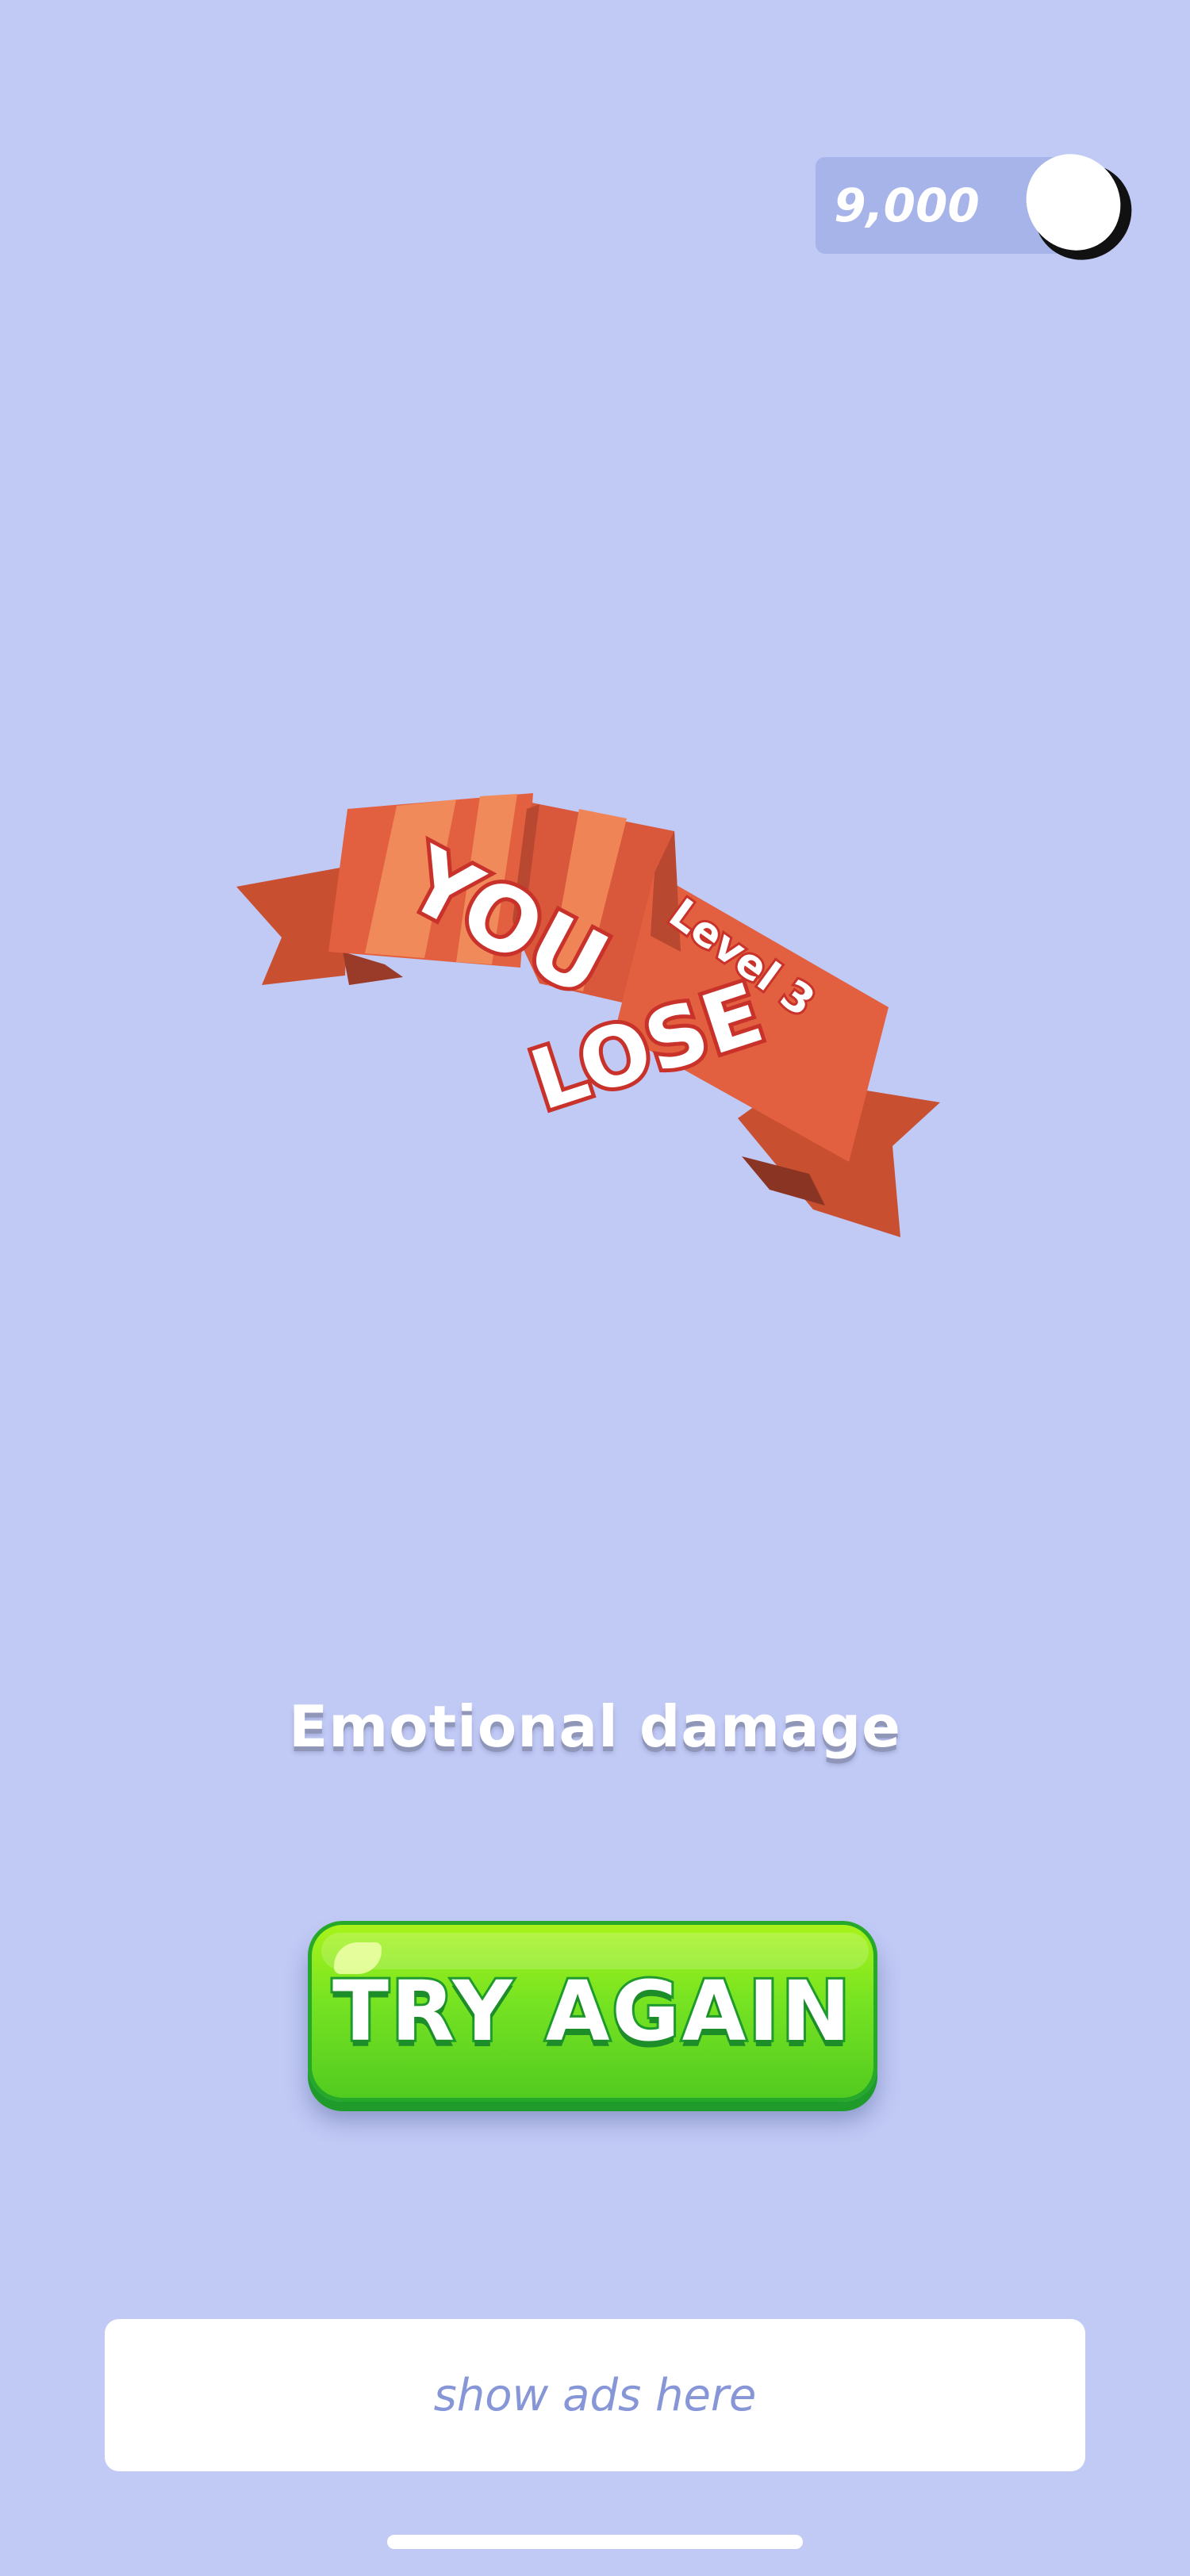  I want to click on coin-icon, so click(1079, 207).